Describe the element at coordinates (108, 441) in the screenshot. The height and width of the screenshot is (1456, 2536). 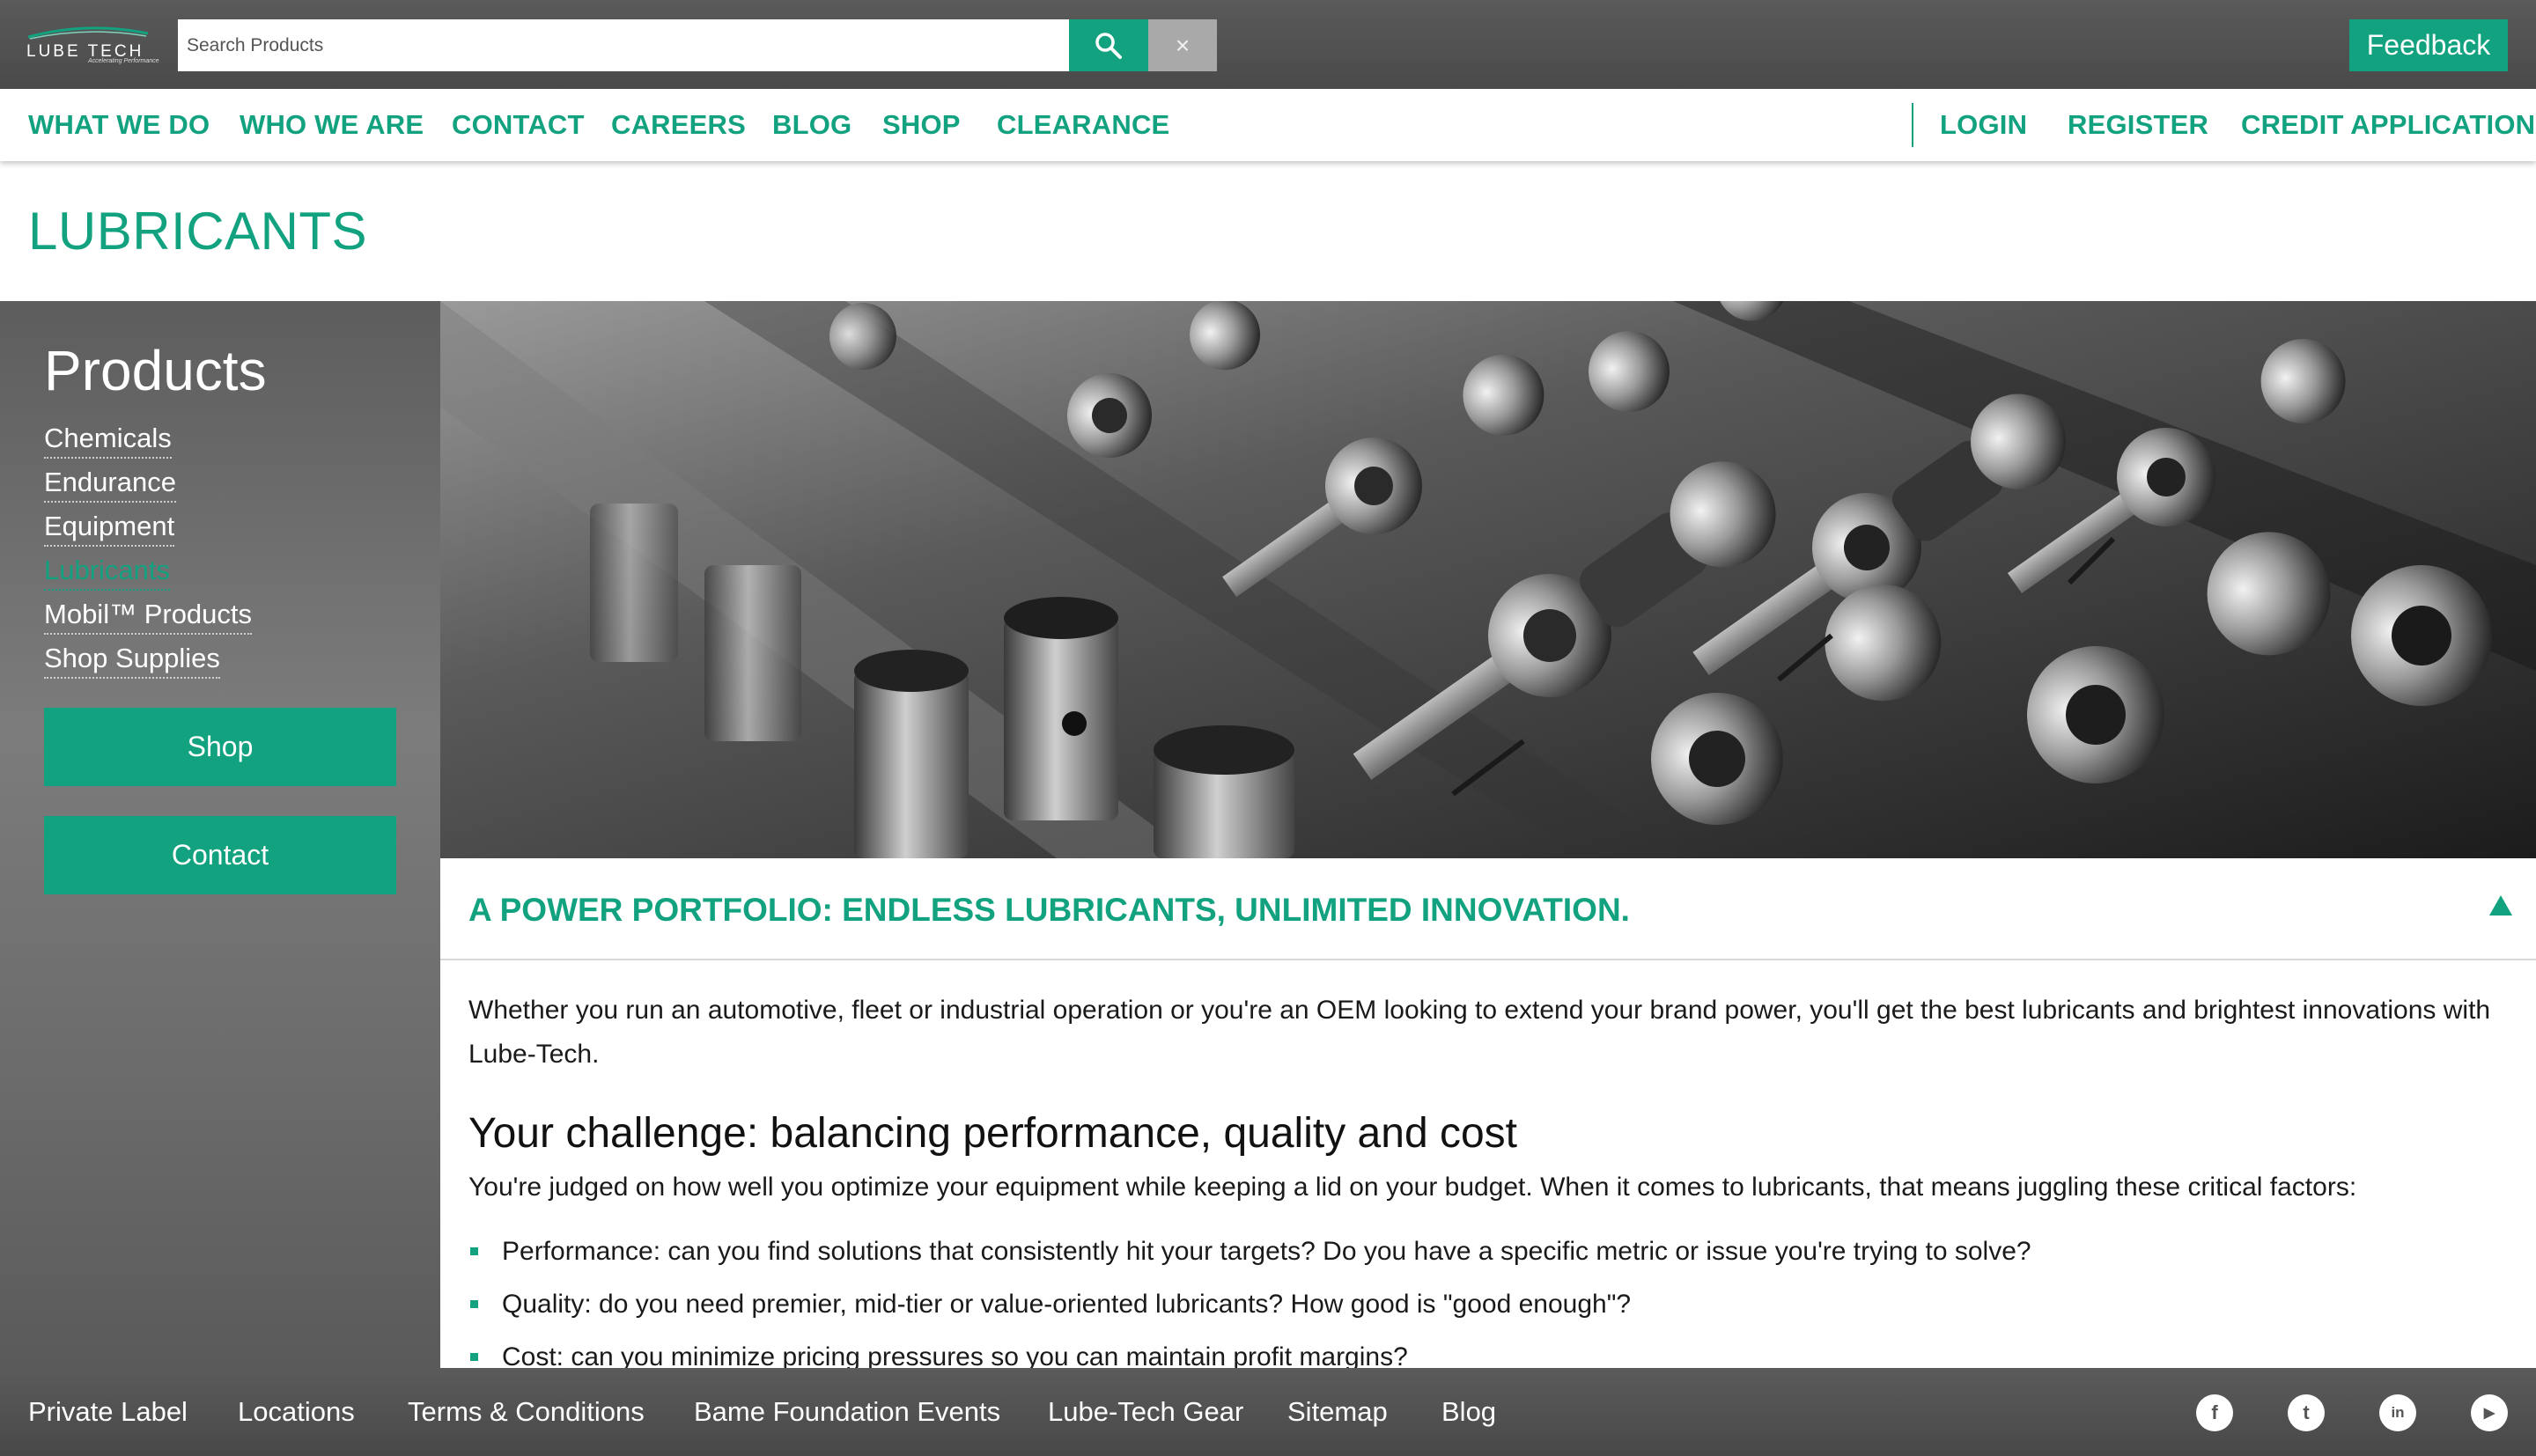
I see `sidebar-item-chemicals: Chemicals` at that location.